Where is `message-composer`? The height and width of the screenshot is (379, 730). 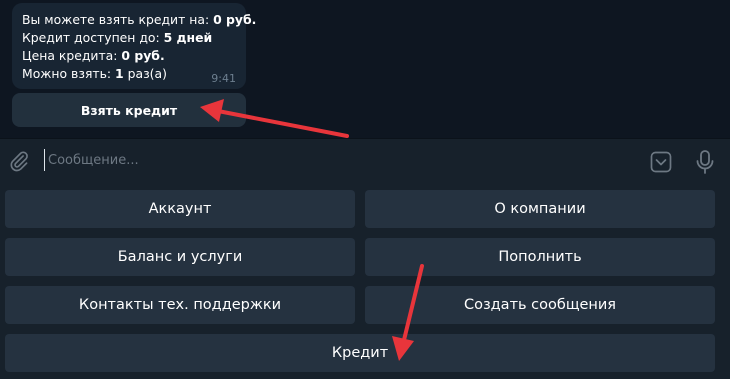
message-composer is located at coordinates (365, 161).